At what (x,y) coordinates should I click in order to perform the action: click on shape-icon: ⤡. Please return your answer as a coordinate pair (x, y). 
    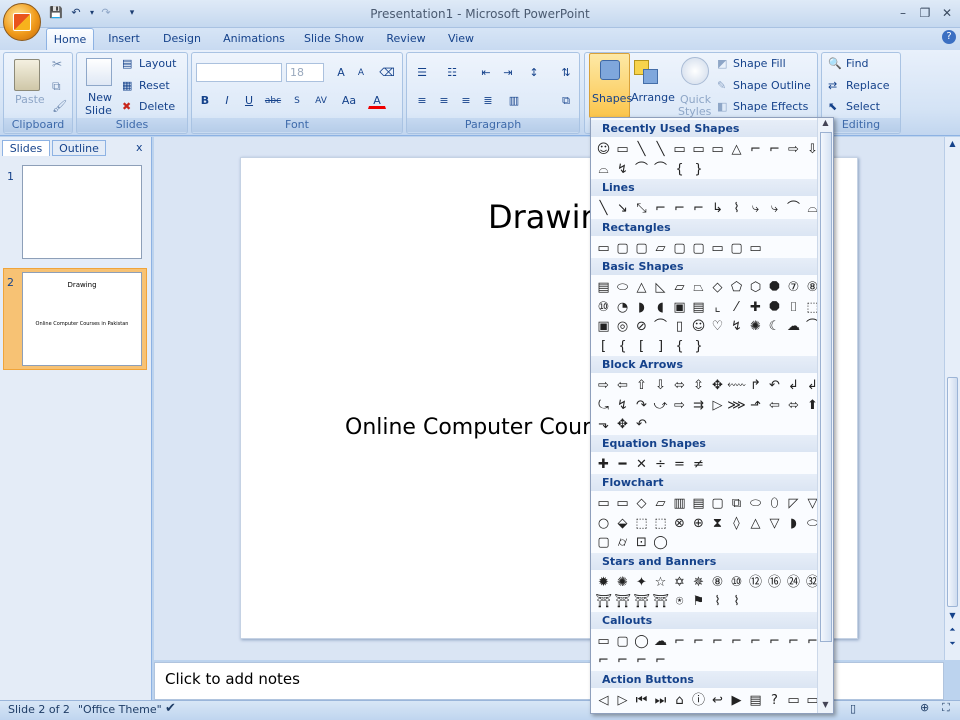
    Looking at the image, I should click on (641, 208).